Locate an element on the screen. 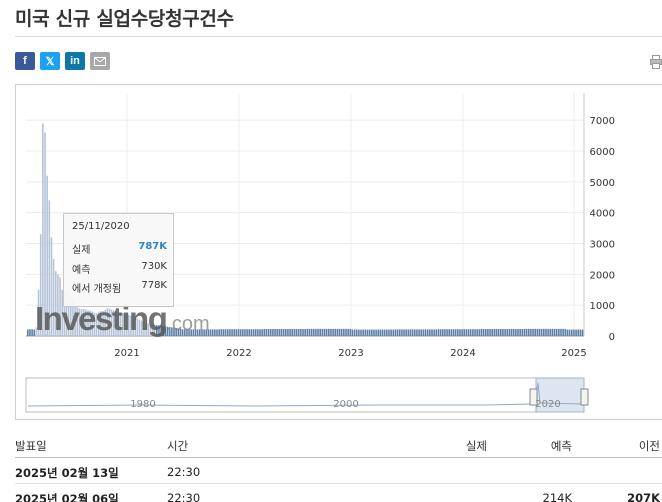  header-time: 시간 is located at coordinates (177, 446).